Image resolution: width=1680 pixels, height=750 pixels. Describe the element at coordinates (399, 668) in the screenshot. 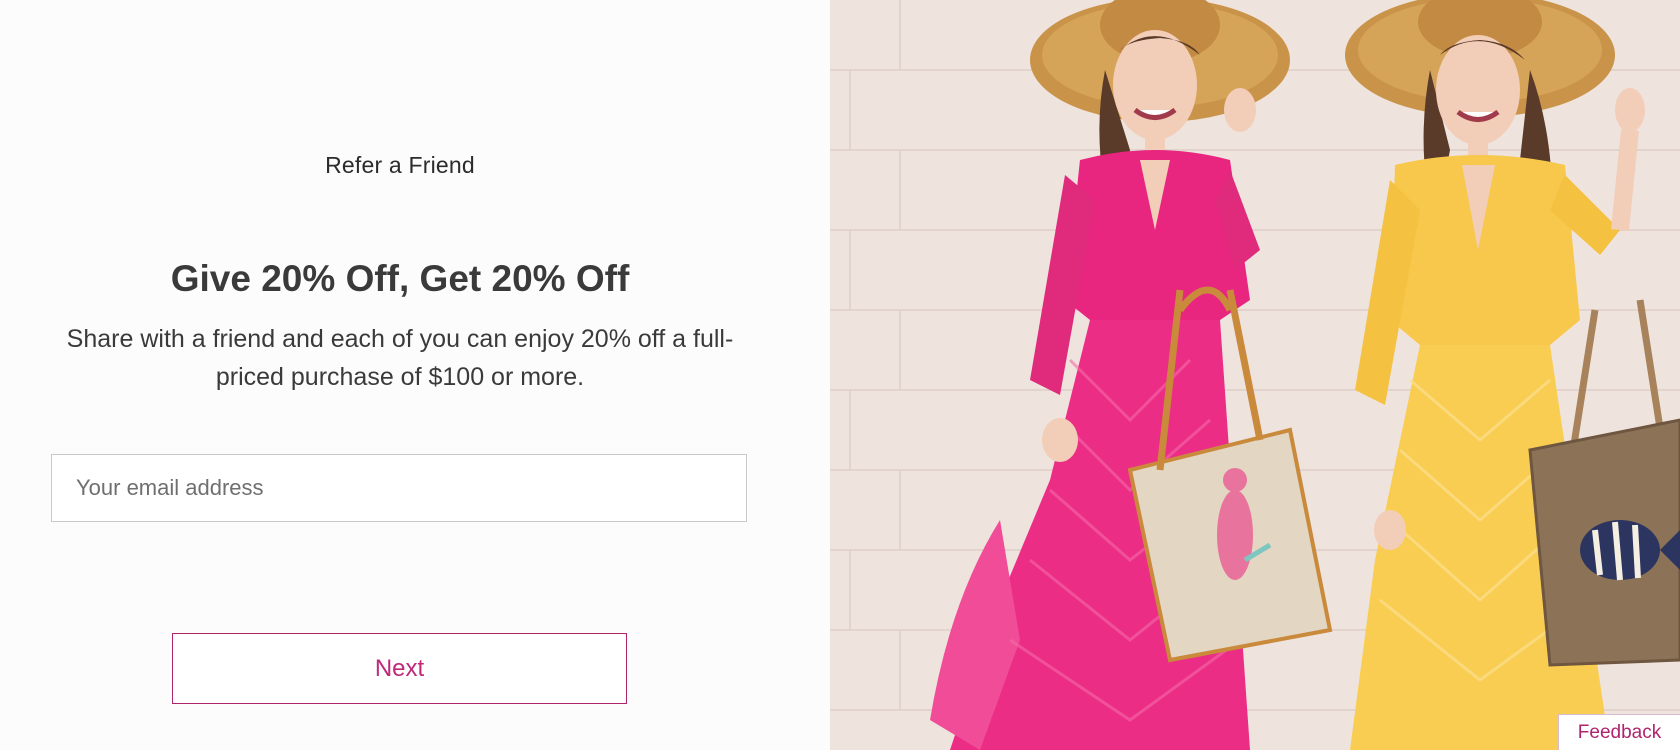

I see `next-button: Next` at that location.